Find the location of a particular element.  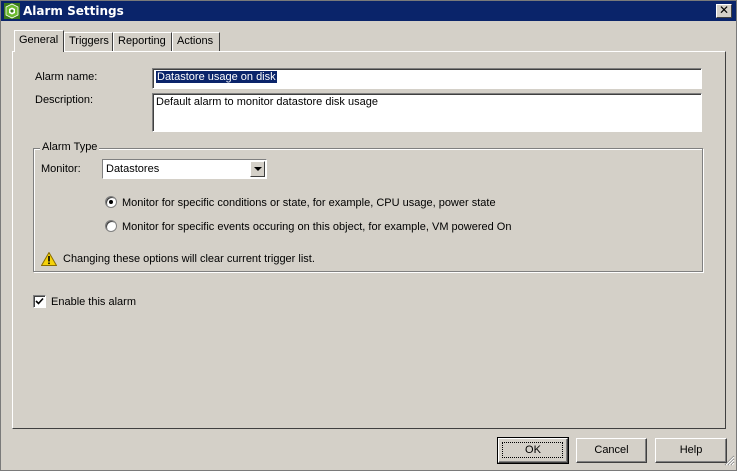

help-button: Help is located at coordinates (691, 450).